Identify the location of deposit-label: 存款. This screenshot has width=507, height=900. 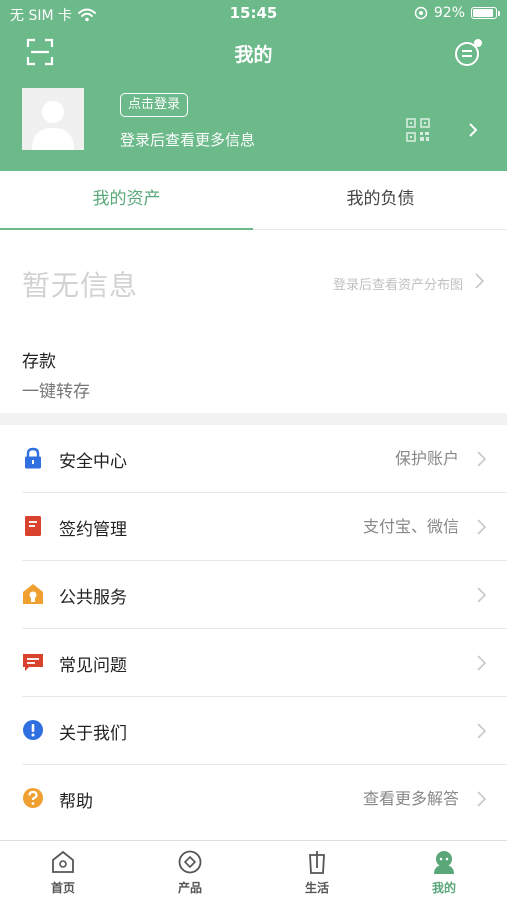
(39, 362).